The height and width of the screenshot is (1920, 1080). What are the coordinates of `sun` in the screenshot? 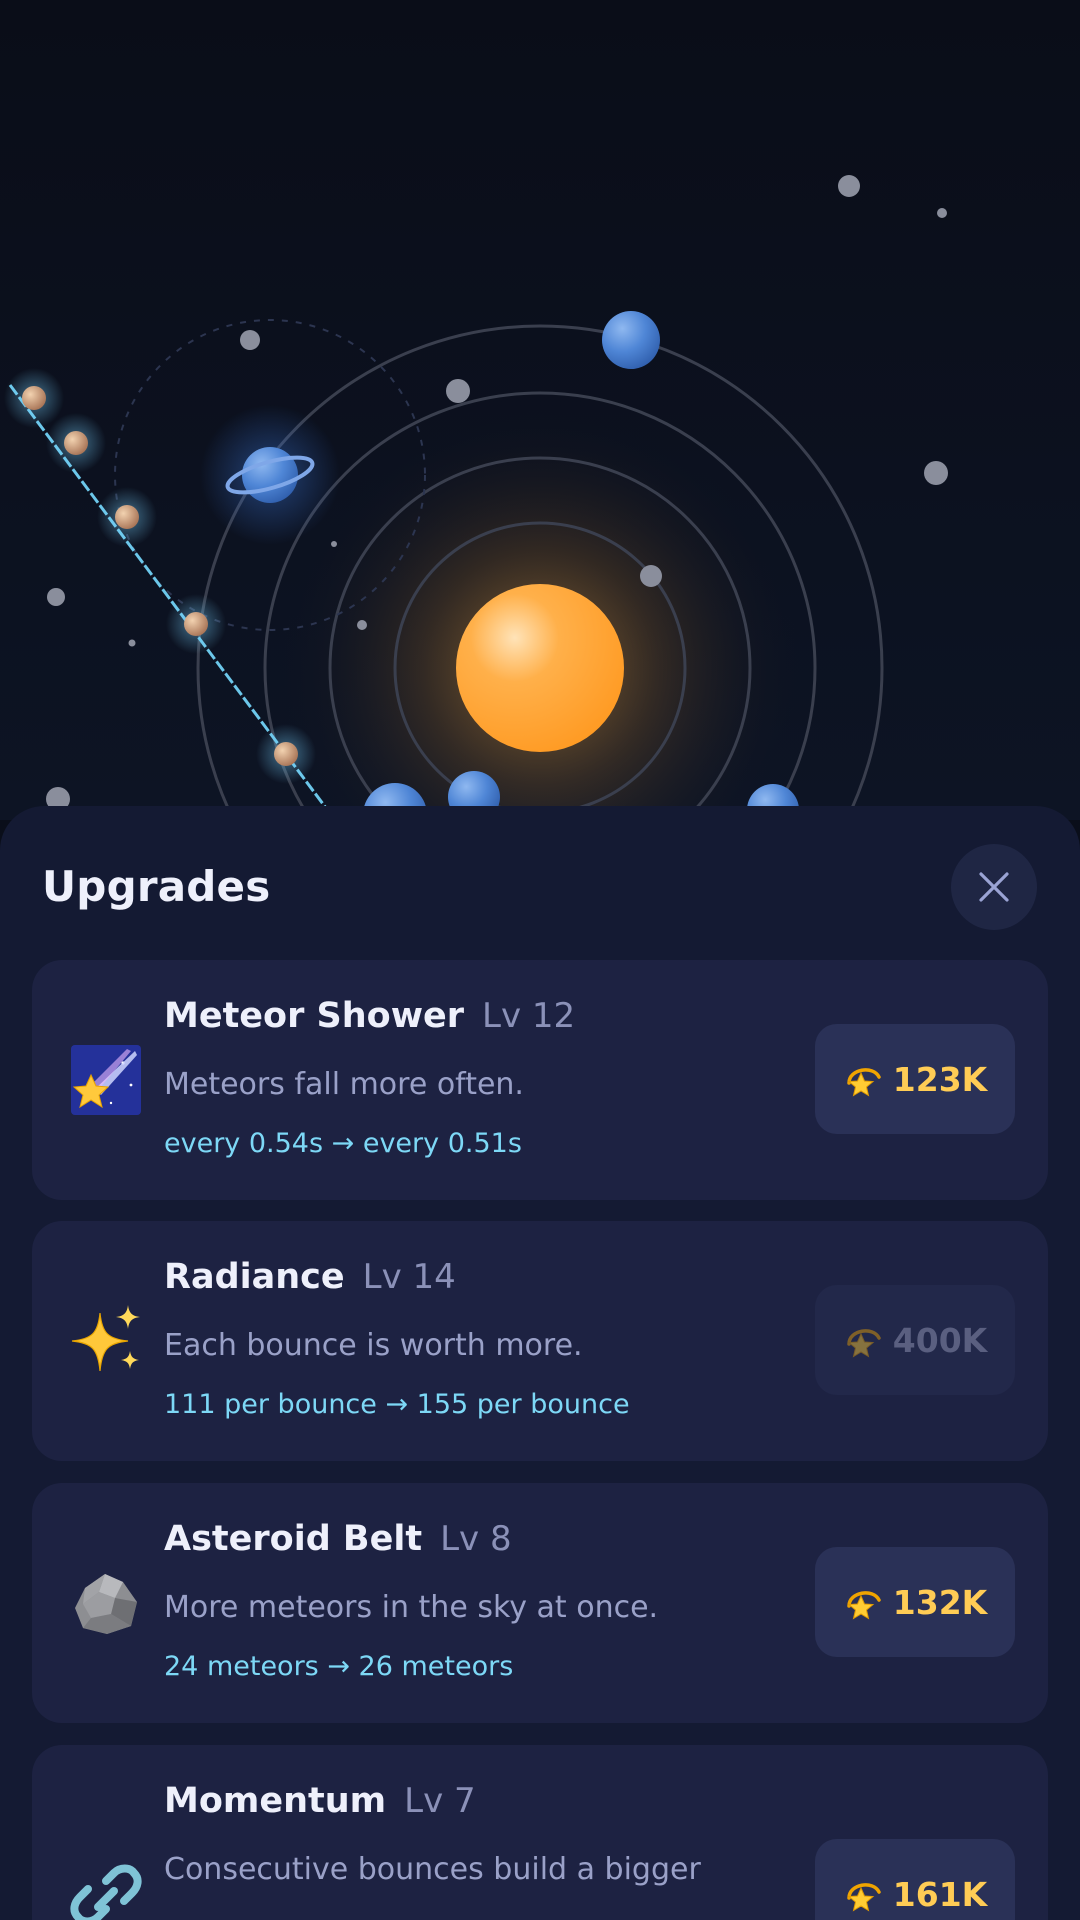 It's located at (540, 668).